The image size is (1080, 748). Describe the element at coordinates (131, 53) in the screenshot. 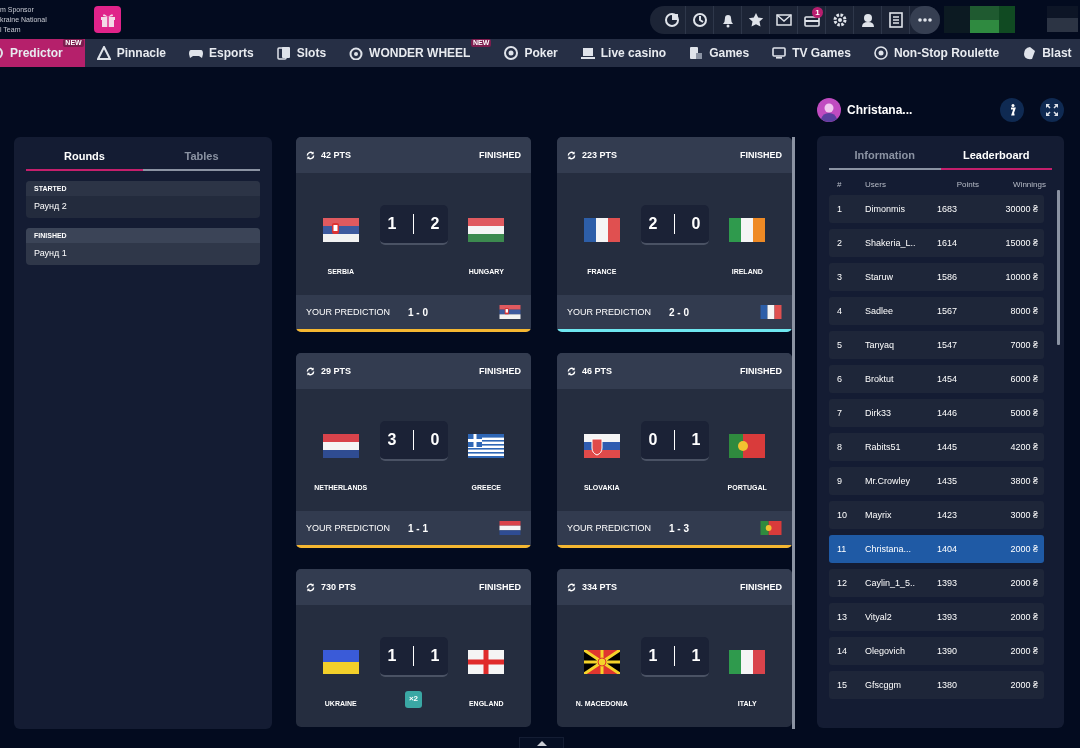

I see `nav-tab: Pinnacle` at that location.